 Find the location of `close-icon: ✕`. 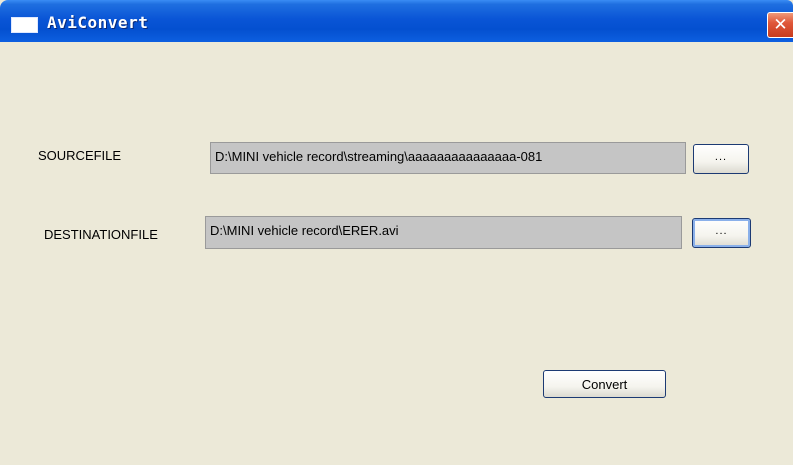

close-icon: ✕ is located at coordinates (780, 24).